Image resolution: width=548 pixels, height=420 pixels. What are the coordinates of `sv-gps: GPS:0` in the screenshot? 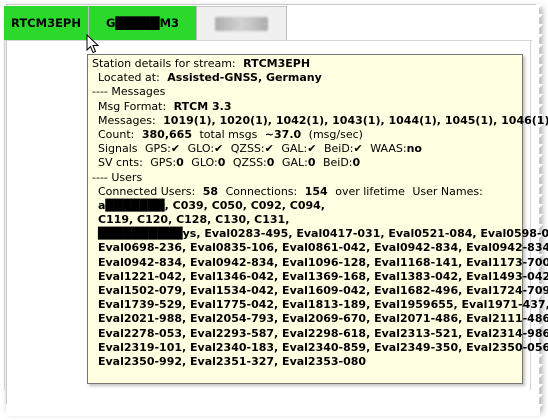 It's located at (167, 163).